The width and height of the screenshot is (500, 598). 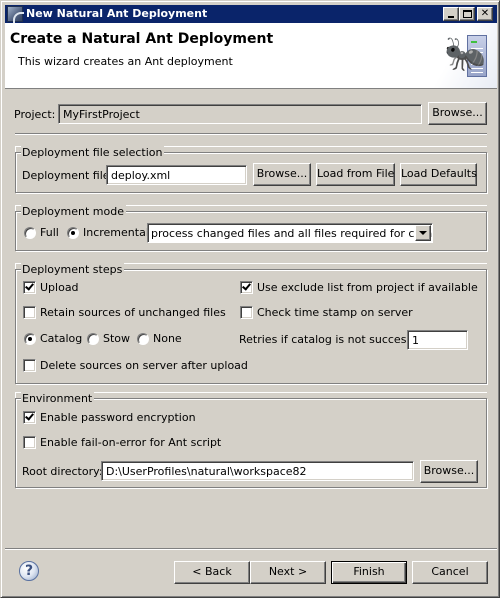 I want to click on file-selection-legend: Deployment file selection, so click(x=93, y=152).